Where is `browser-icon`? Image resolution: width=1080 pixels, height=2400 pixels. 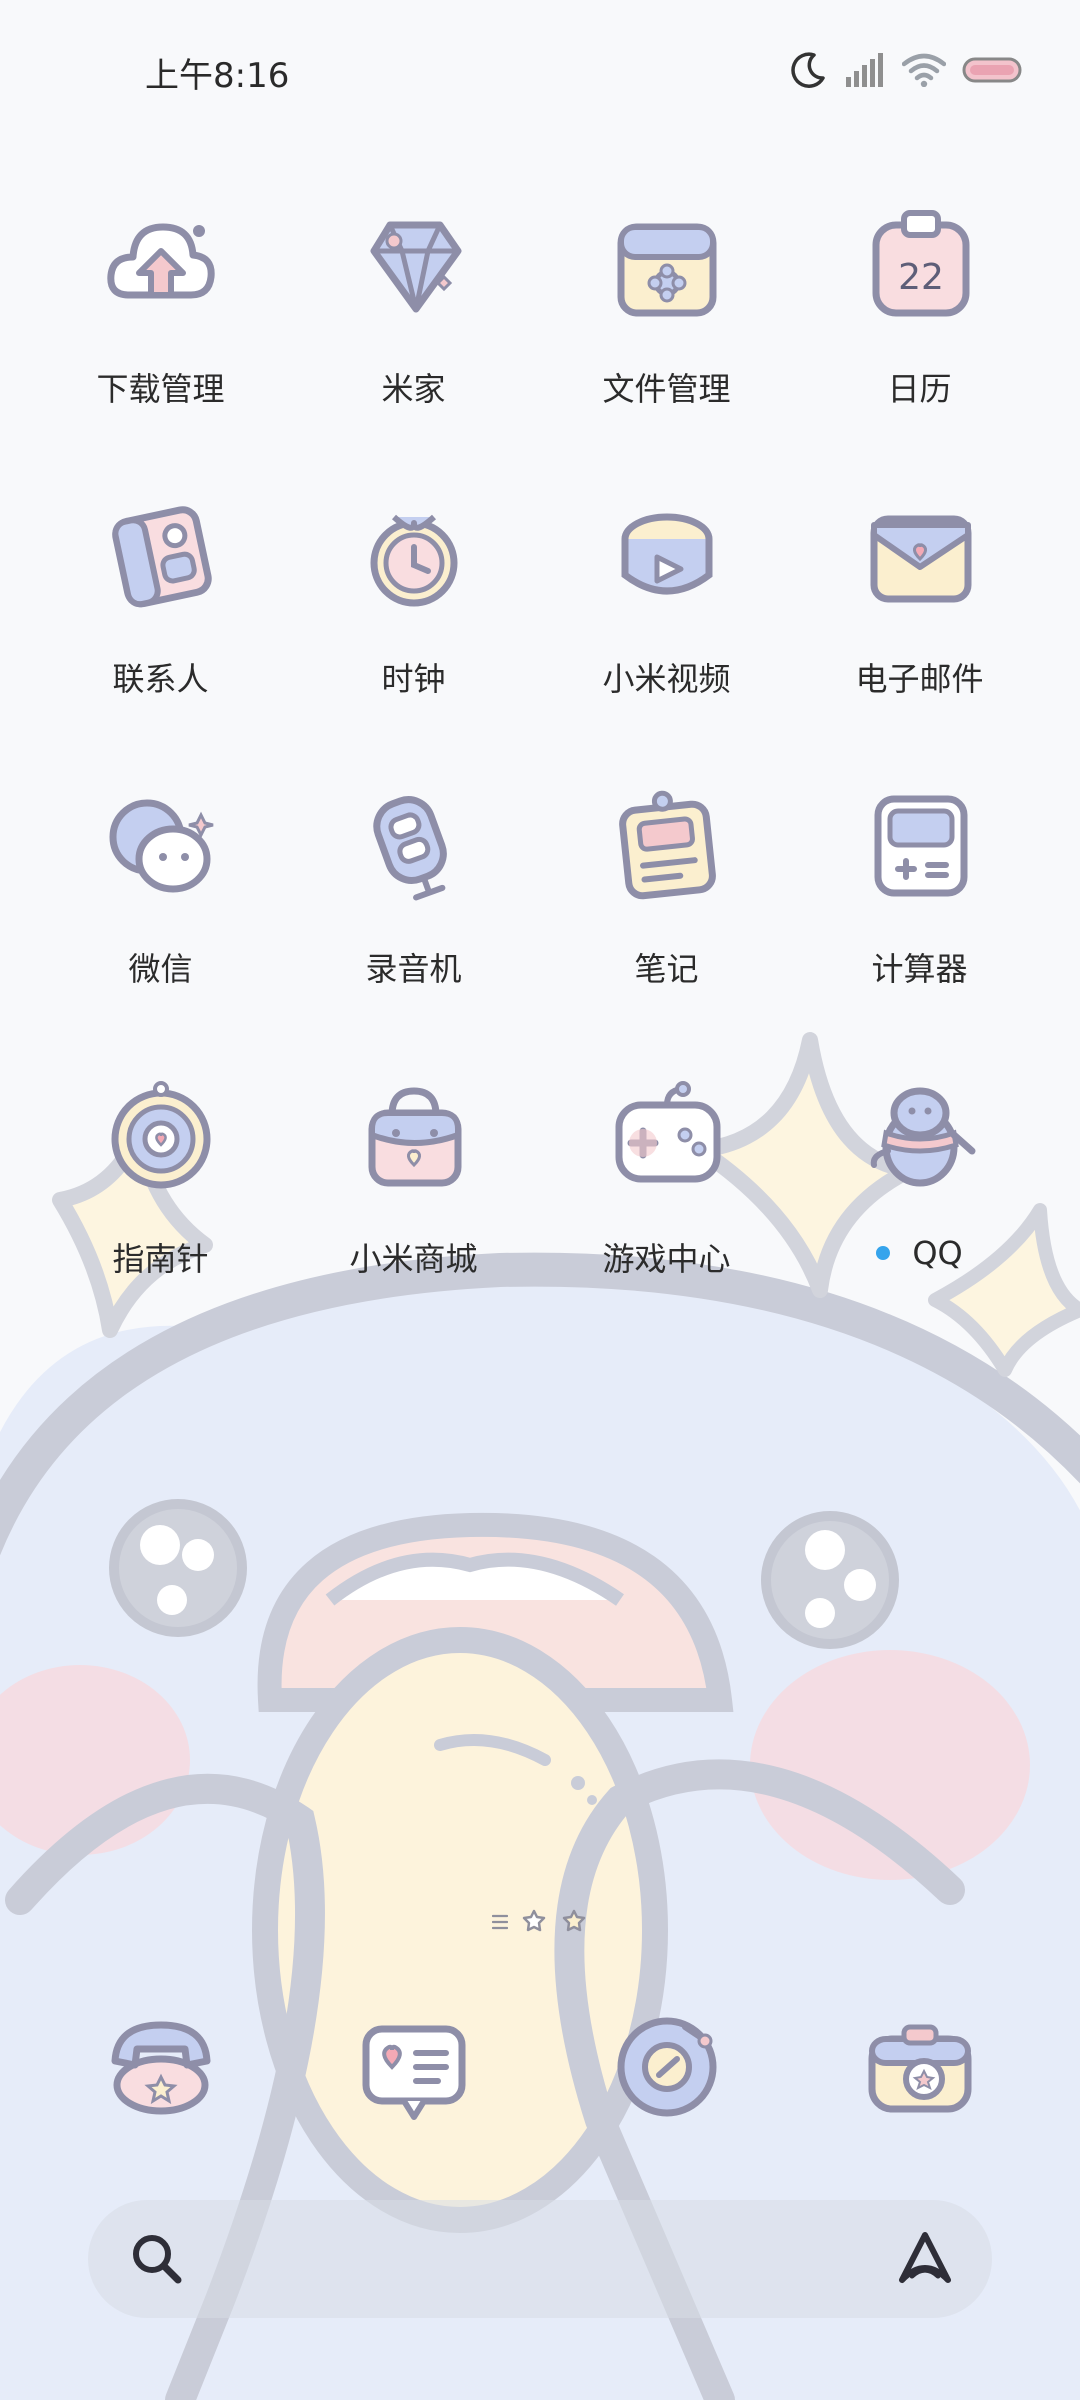 browser-icon is located at coordinates (667, 2065).